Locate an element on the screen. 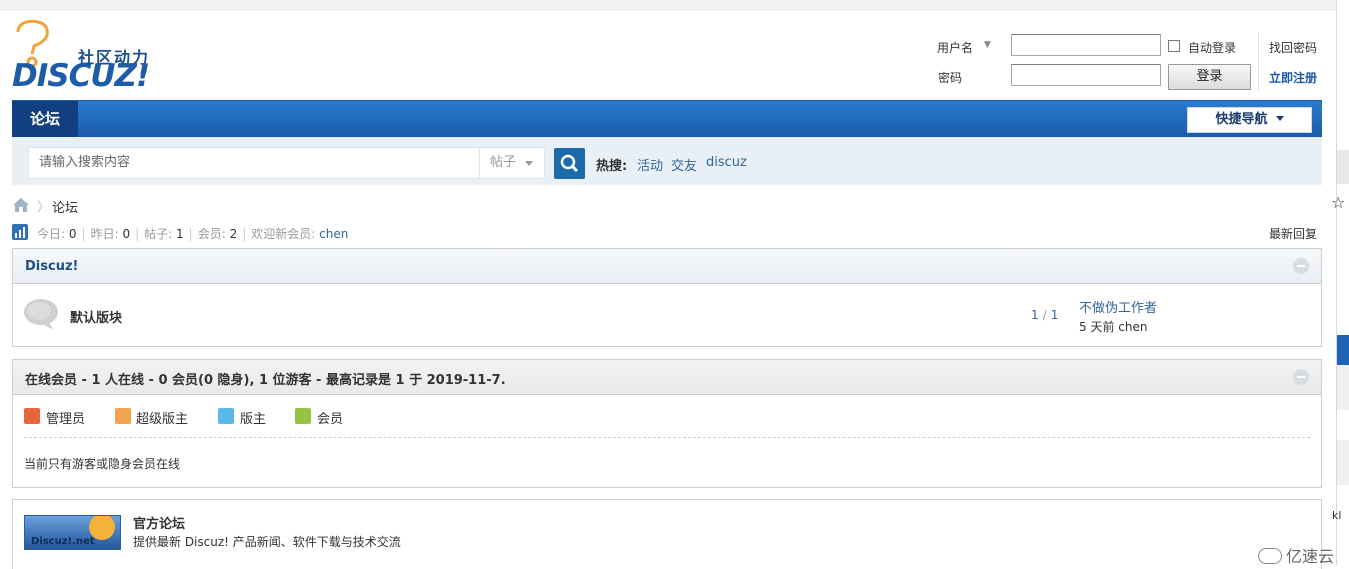 Image resolution: width=1349 pixels, height=569 pixels. hot-search-link: 交友 is located at coordinates (684, 164).